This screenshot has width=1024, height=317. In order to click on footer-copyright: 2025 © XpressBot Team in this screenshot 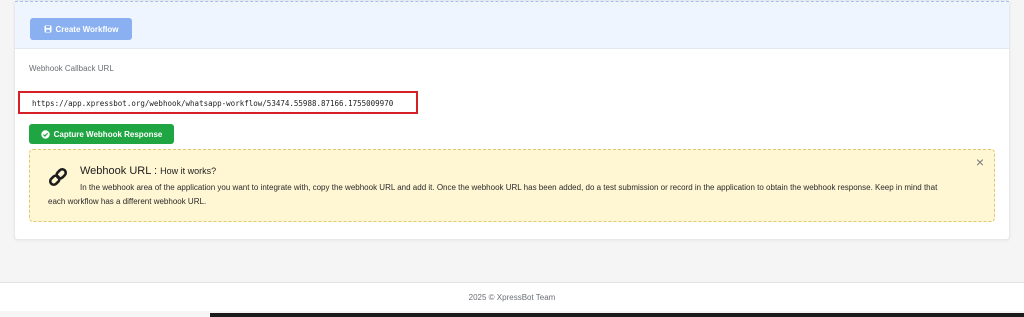, I will do `click(512, 297)`.